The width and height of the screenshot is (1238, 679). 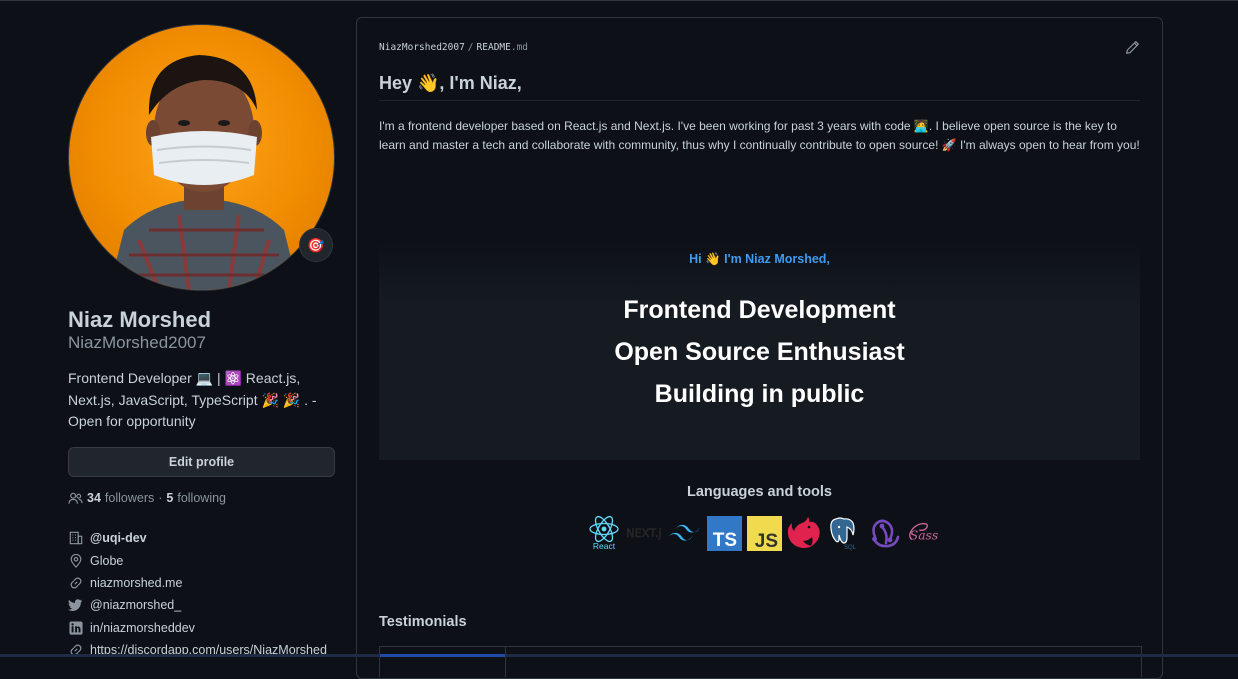 What do you see at coordinates (422, 47) in the screenshot?
I see `repo-owner-link: NiazMorshed2007` at bounding box center [422, 47].